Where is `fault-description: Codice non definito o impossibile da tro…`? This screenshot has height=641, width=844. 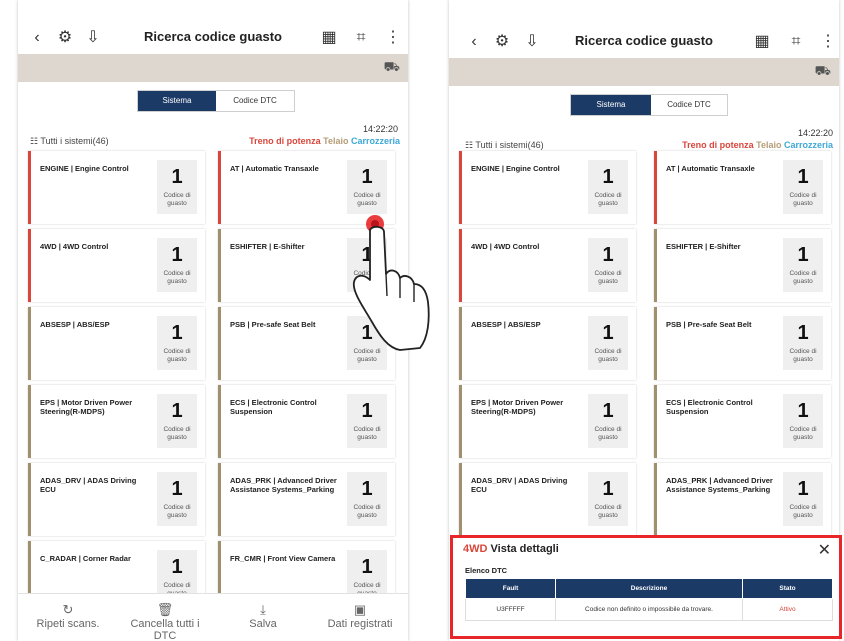
fault-description: Codice non definito o impossibile da tro… is located at coordinates (649, 609).